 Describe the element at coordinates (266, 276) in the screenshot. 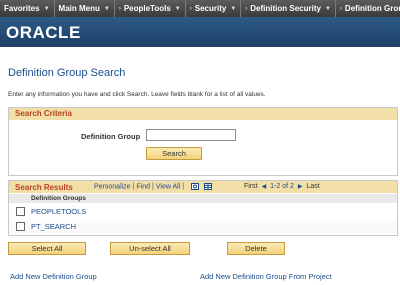

I see `add-from-project-link: Add New Definition Group From Project` at that location.